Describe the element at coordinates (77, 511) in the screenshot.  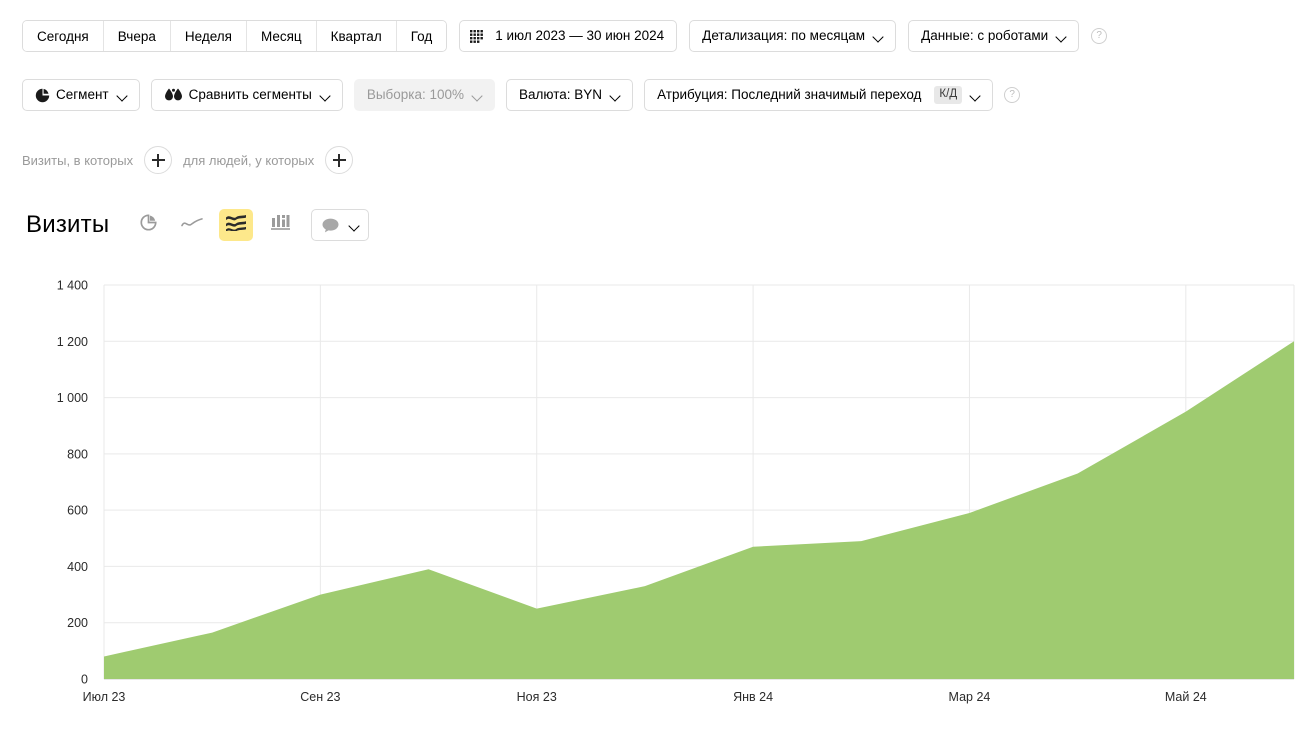
I see `y-axis-tick-label: 600` at that location.